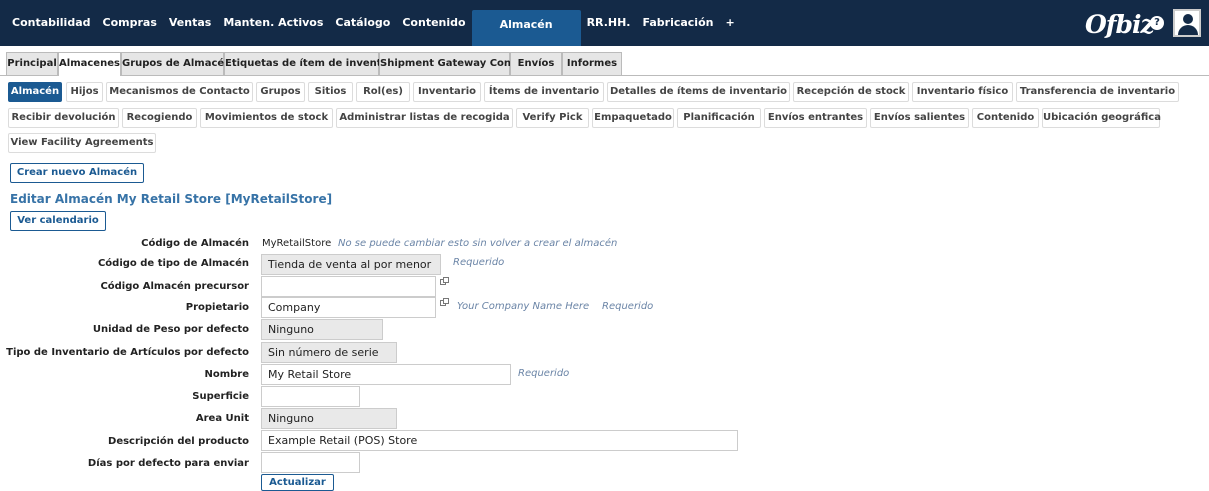  What do you see at coordinates (310, 396) in the screenshot?
I see `square-footage-input` at bounding box center [310, 396].